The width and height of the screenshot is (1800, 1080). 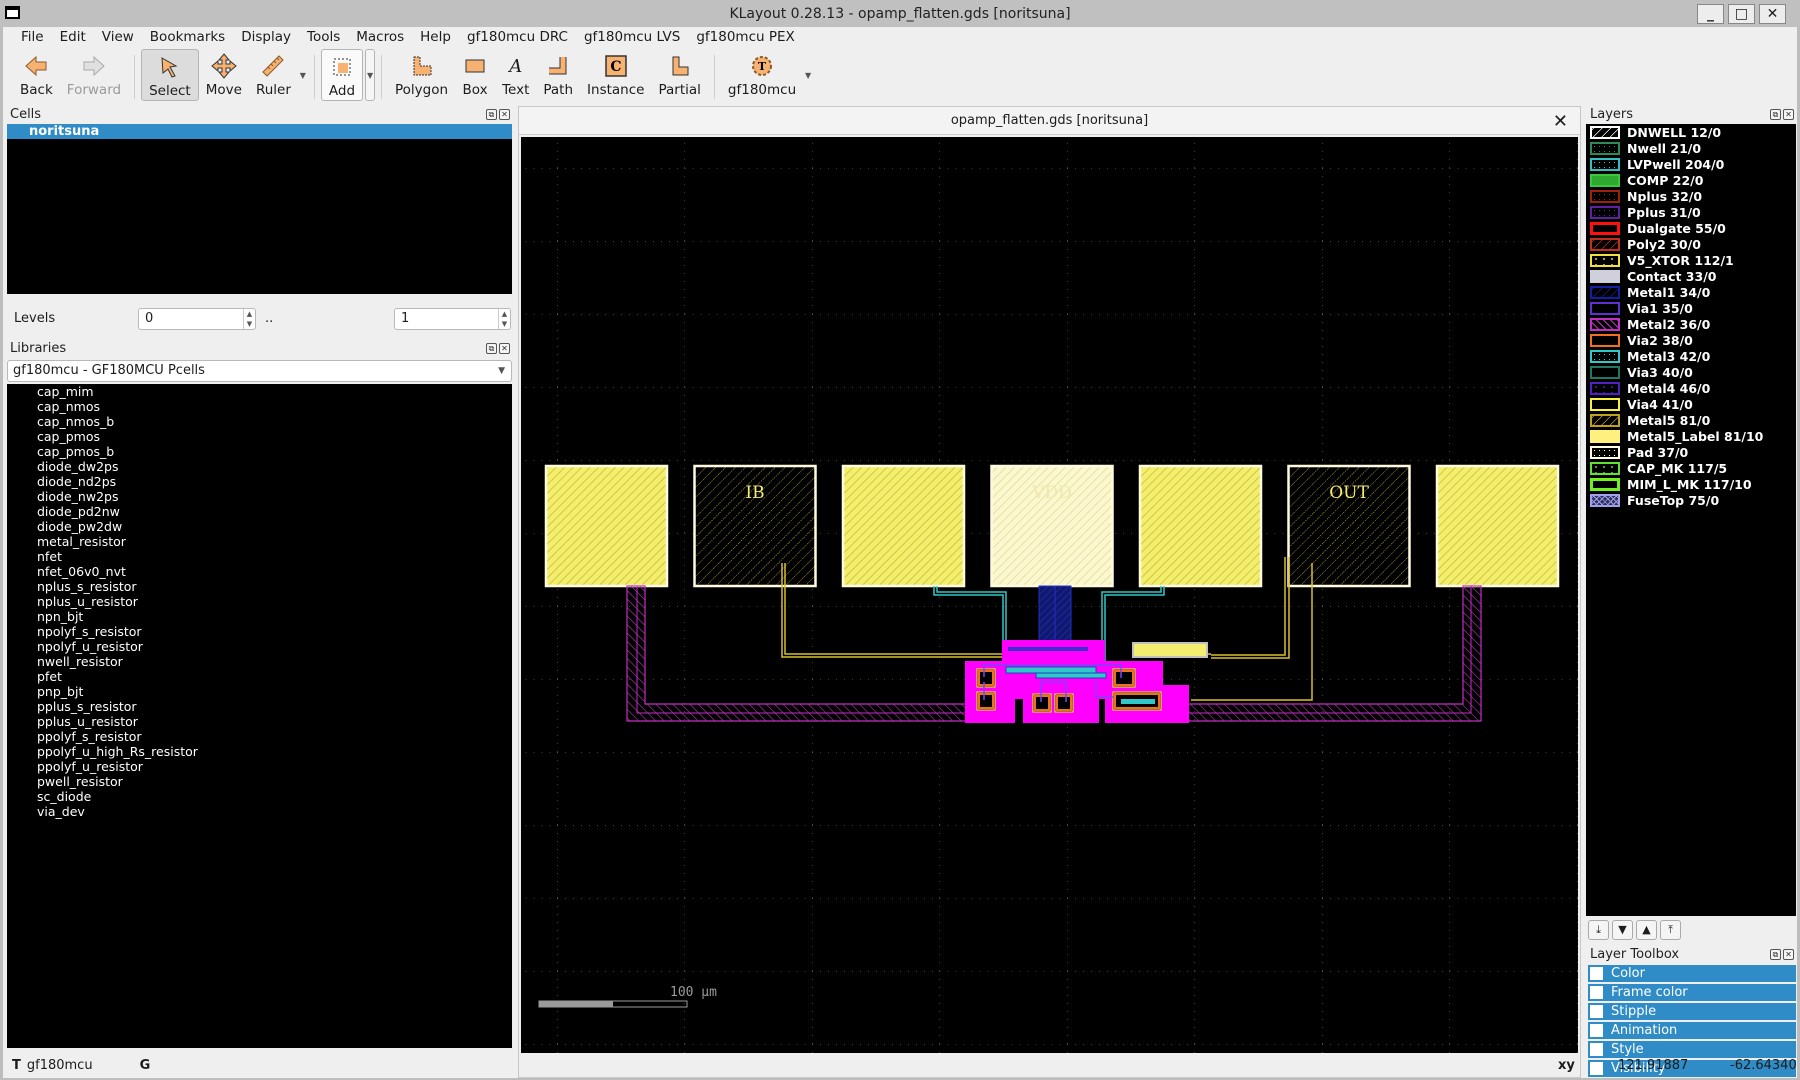 What do you see at coordinates (1691, 308) in the screenshot?
I see `layer-row: Via1 35/0` at bounding box center [1691, 308].